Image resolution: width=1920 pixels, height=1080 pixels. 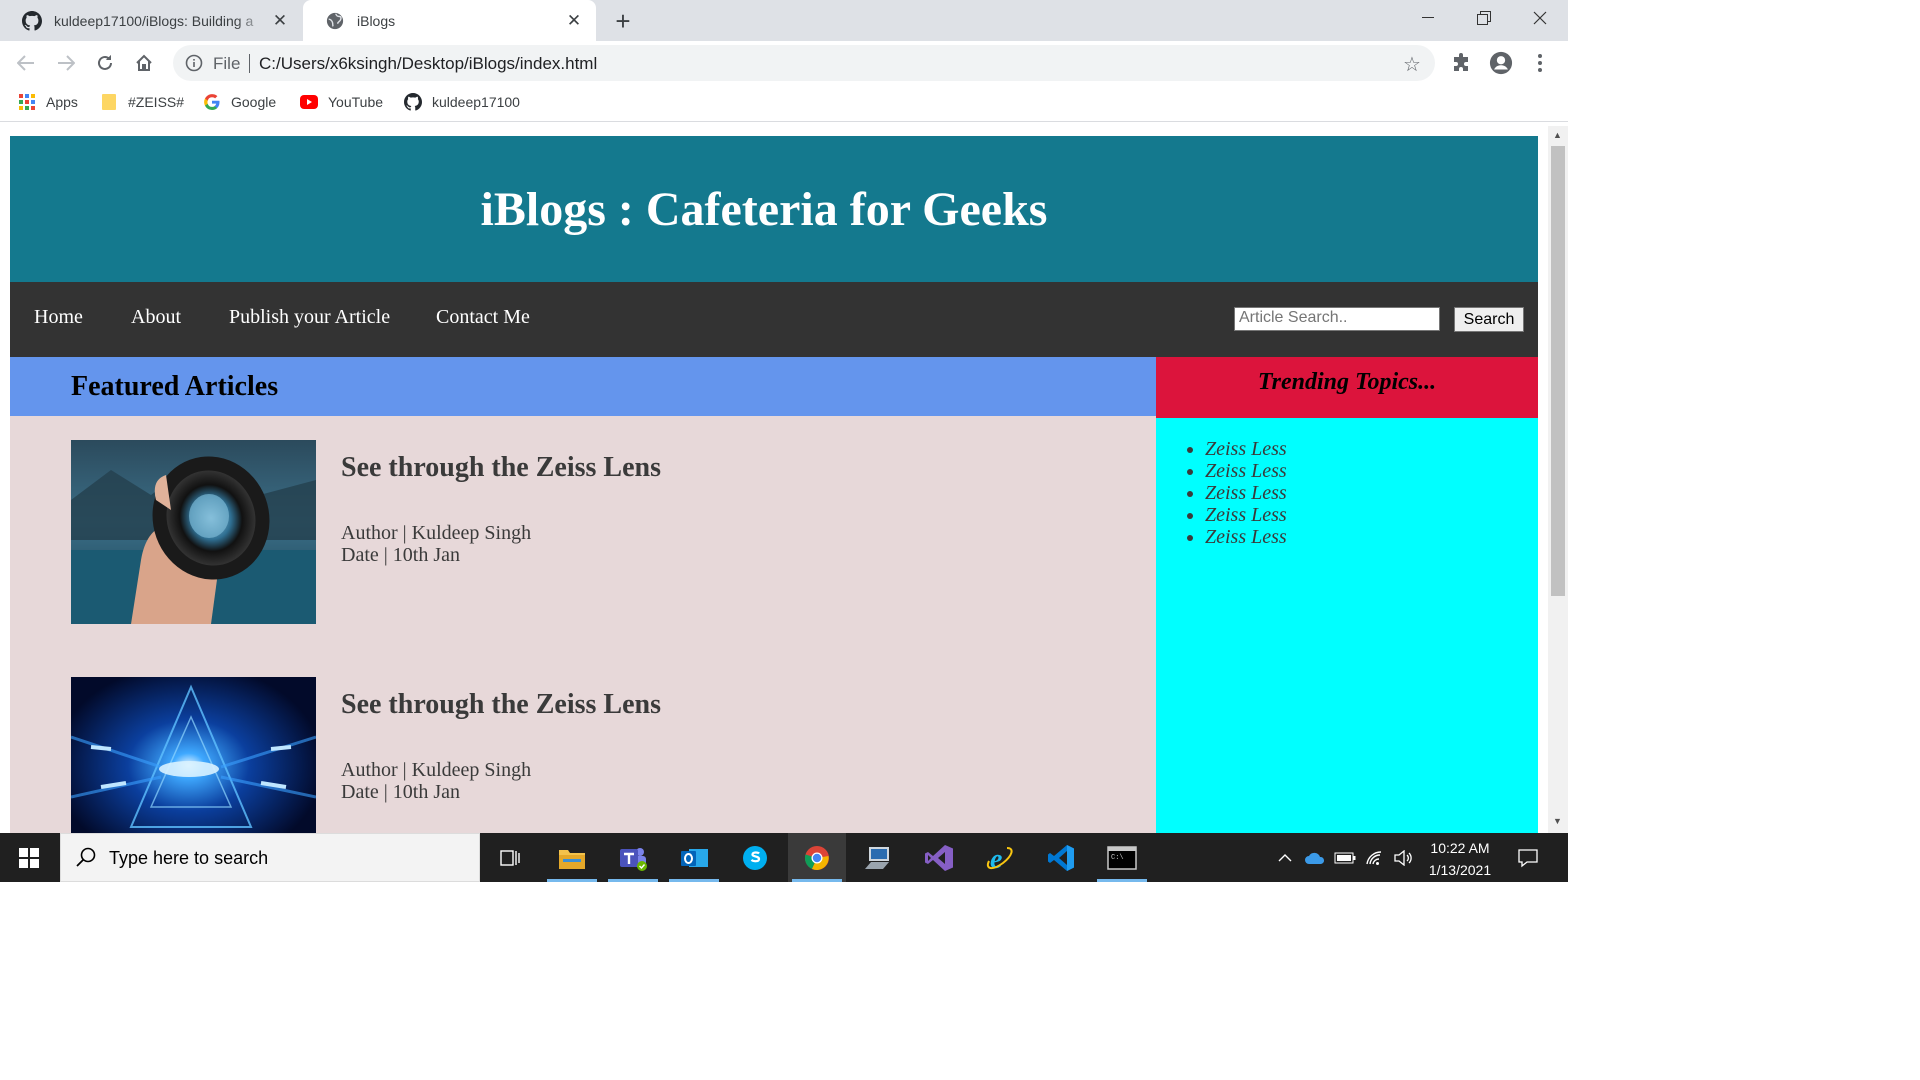 What do you see at coordinates (1412, 64) in the screenshot?
I see `bookmark-star-icon: ☆` at bounding box center [1412, 64].